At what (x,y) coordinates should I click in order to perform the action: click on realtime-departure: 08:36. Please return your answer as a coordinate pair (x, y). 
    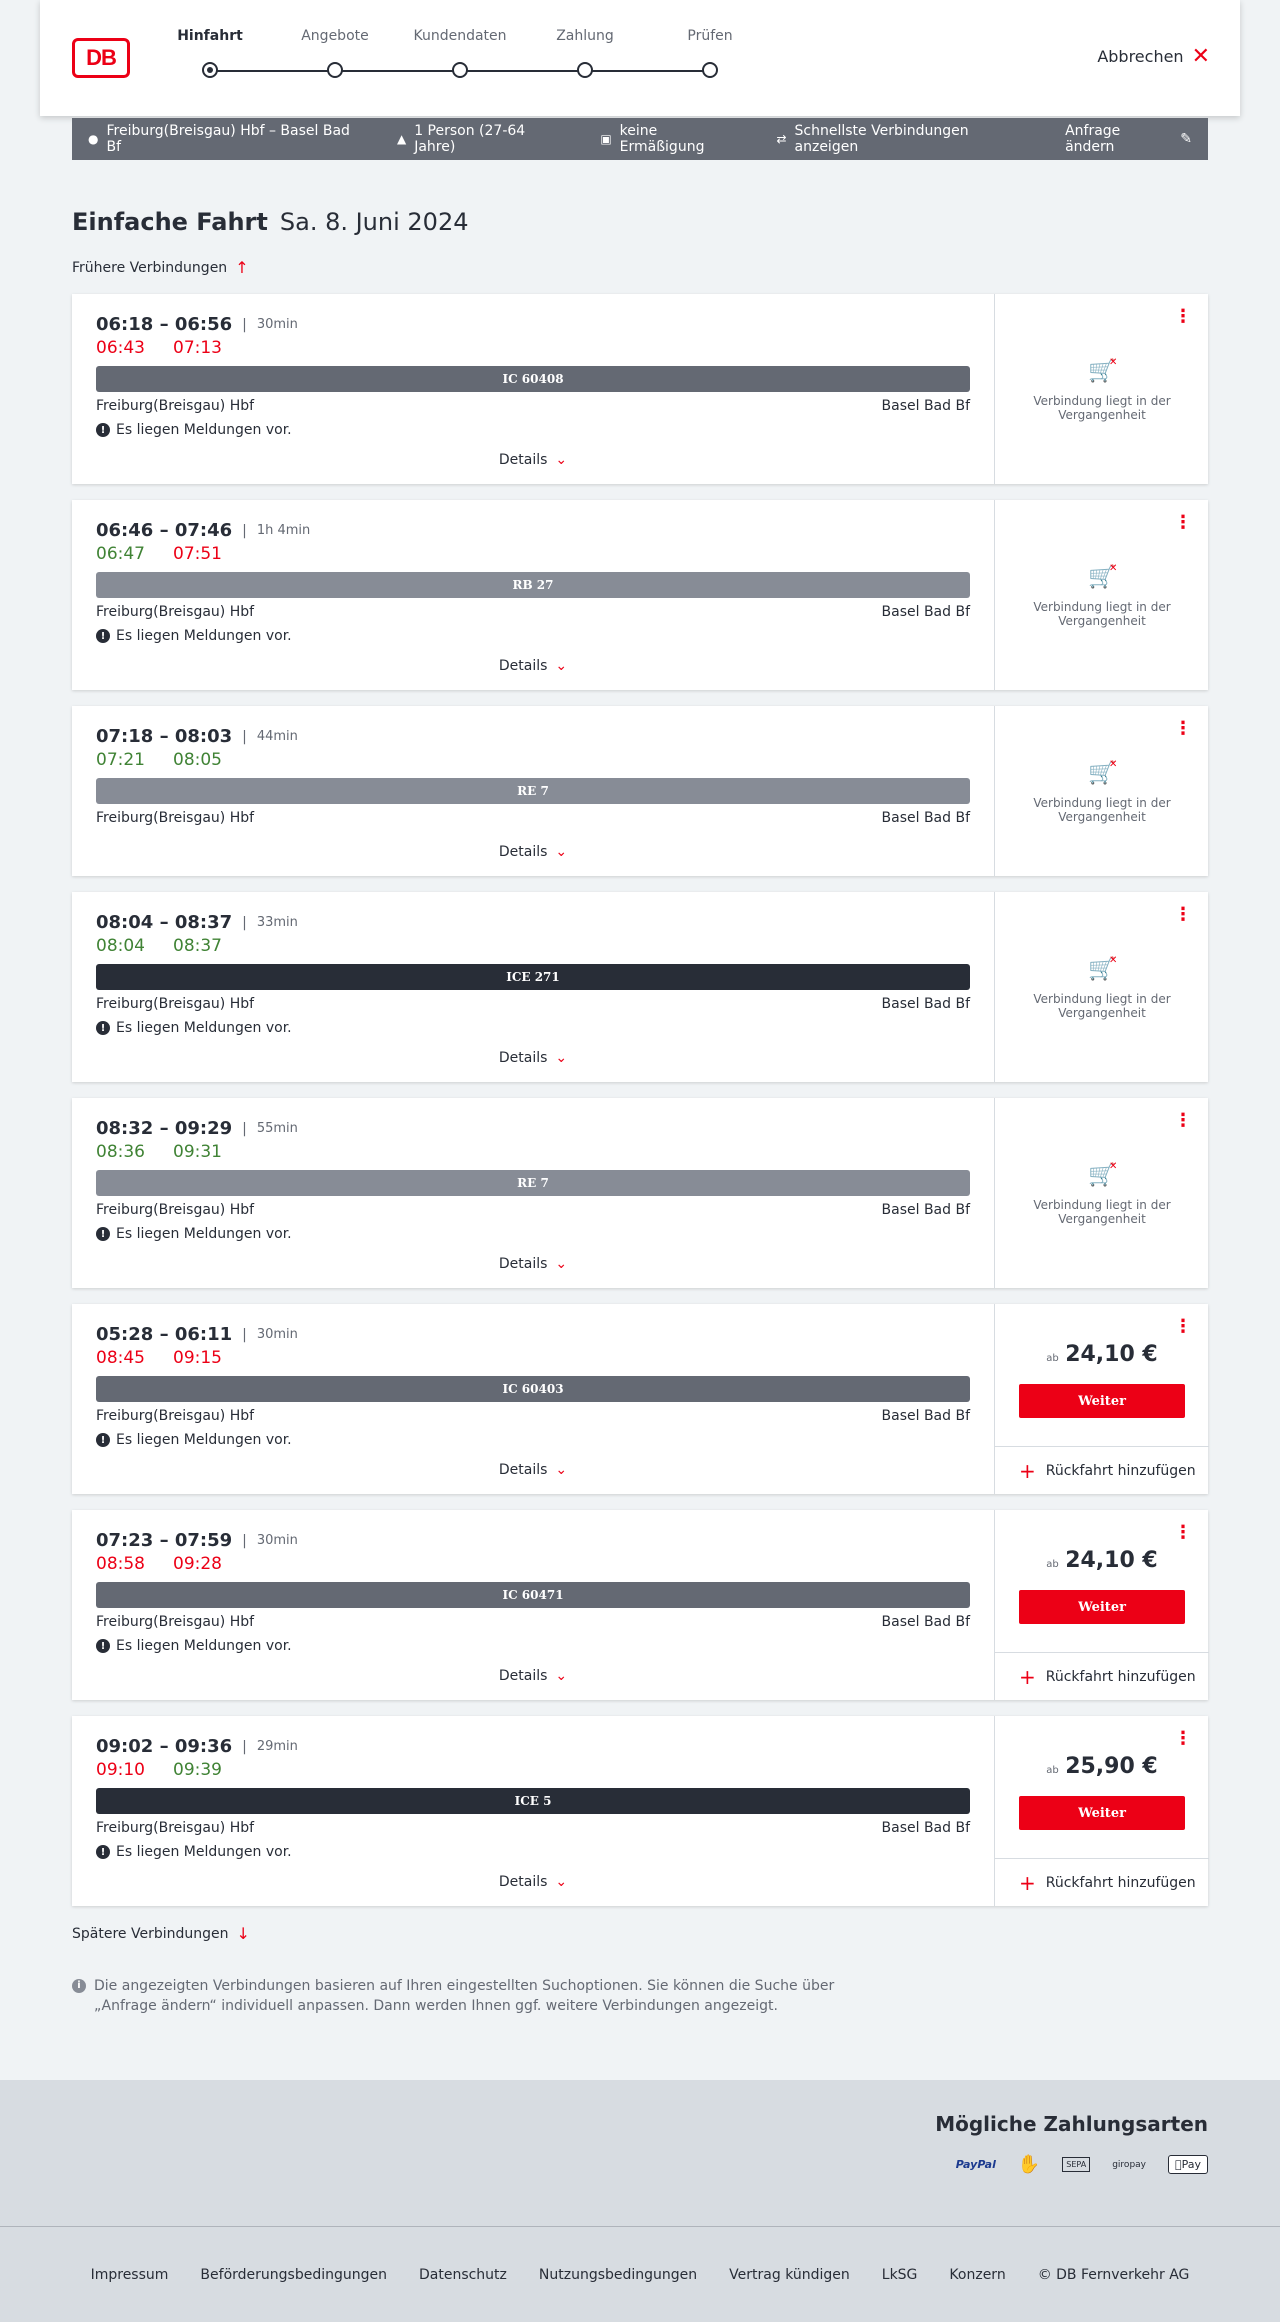
    Looking at the image, I should click on (120, 1152).